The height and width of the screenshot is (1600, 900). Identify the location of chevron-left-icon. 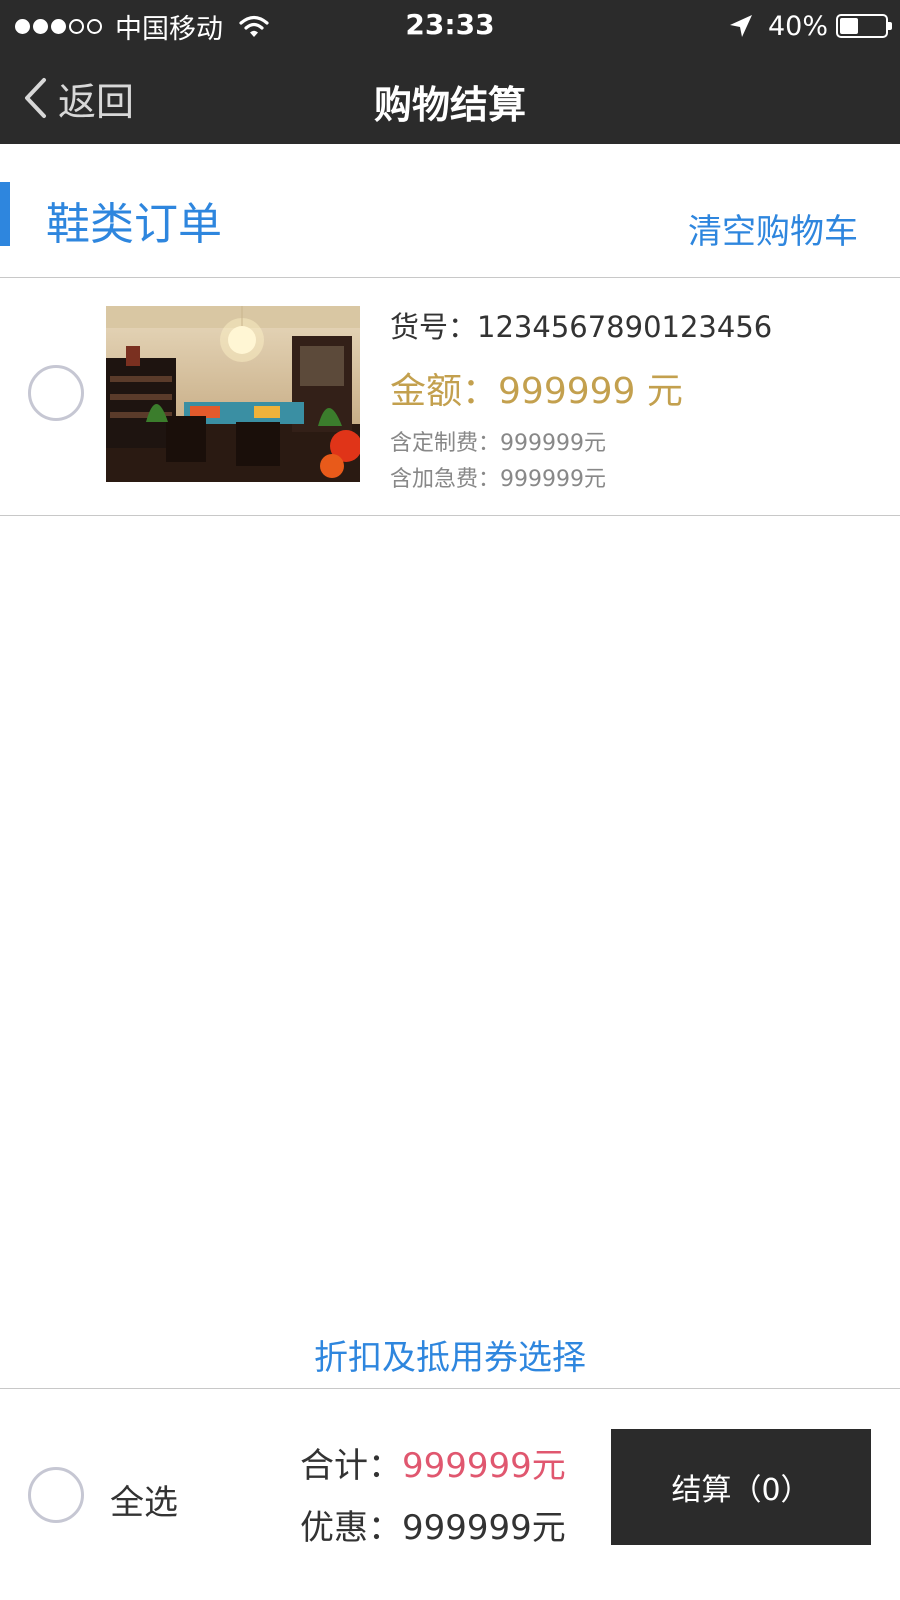
(35, 98).